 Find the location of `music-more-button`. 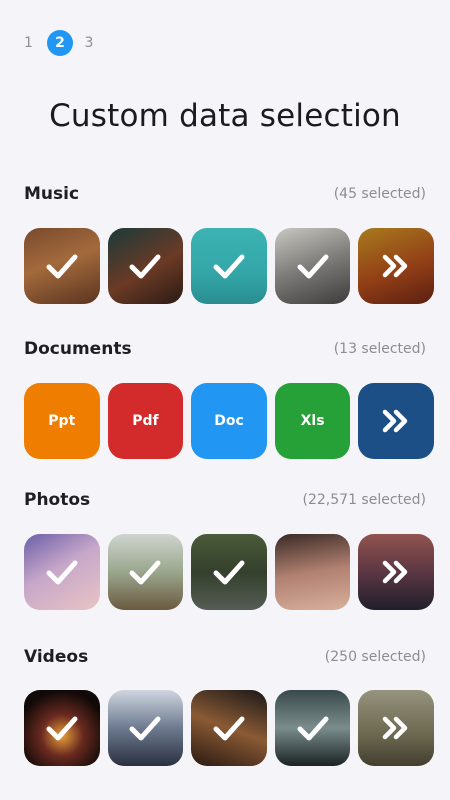

music-more-button is located at coordinates (396, 266).